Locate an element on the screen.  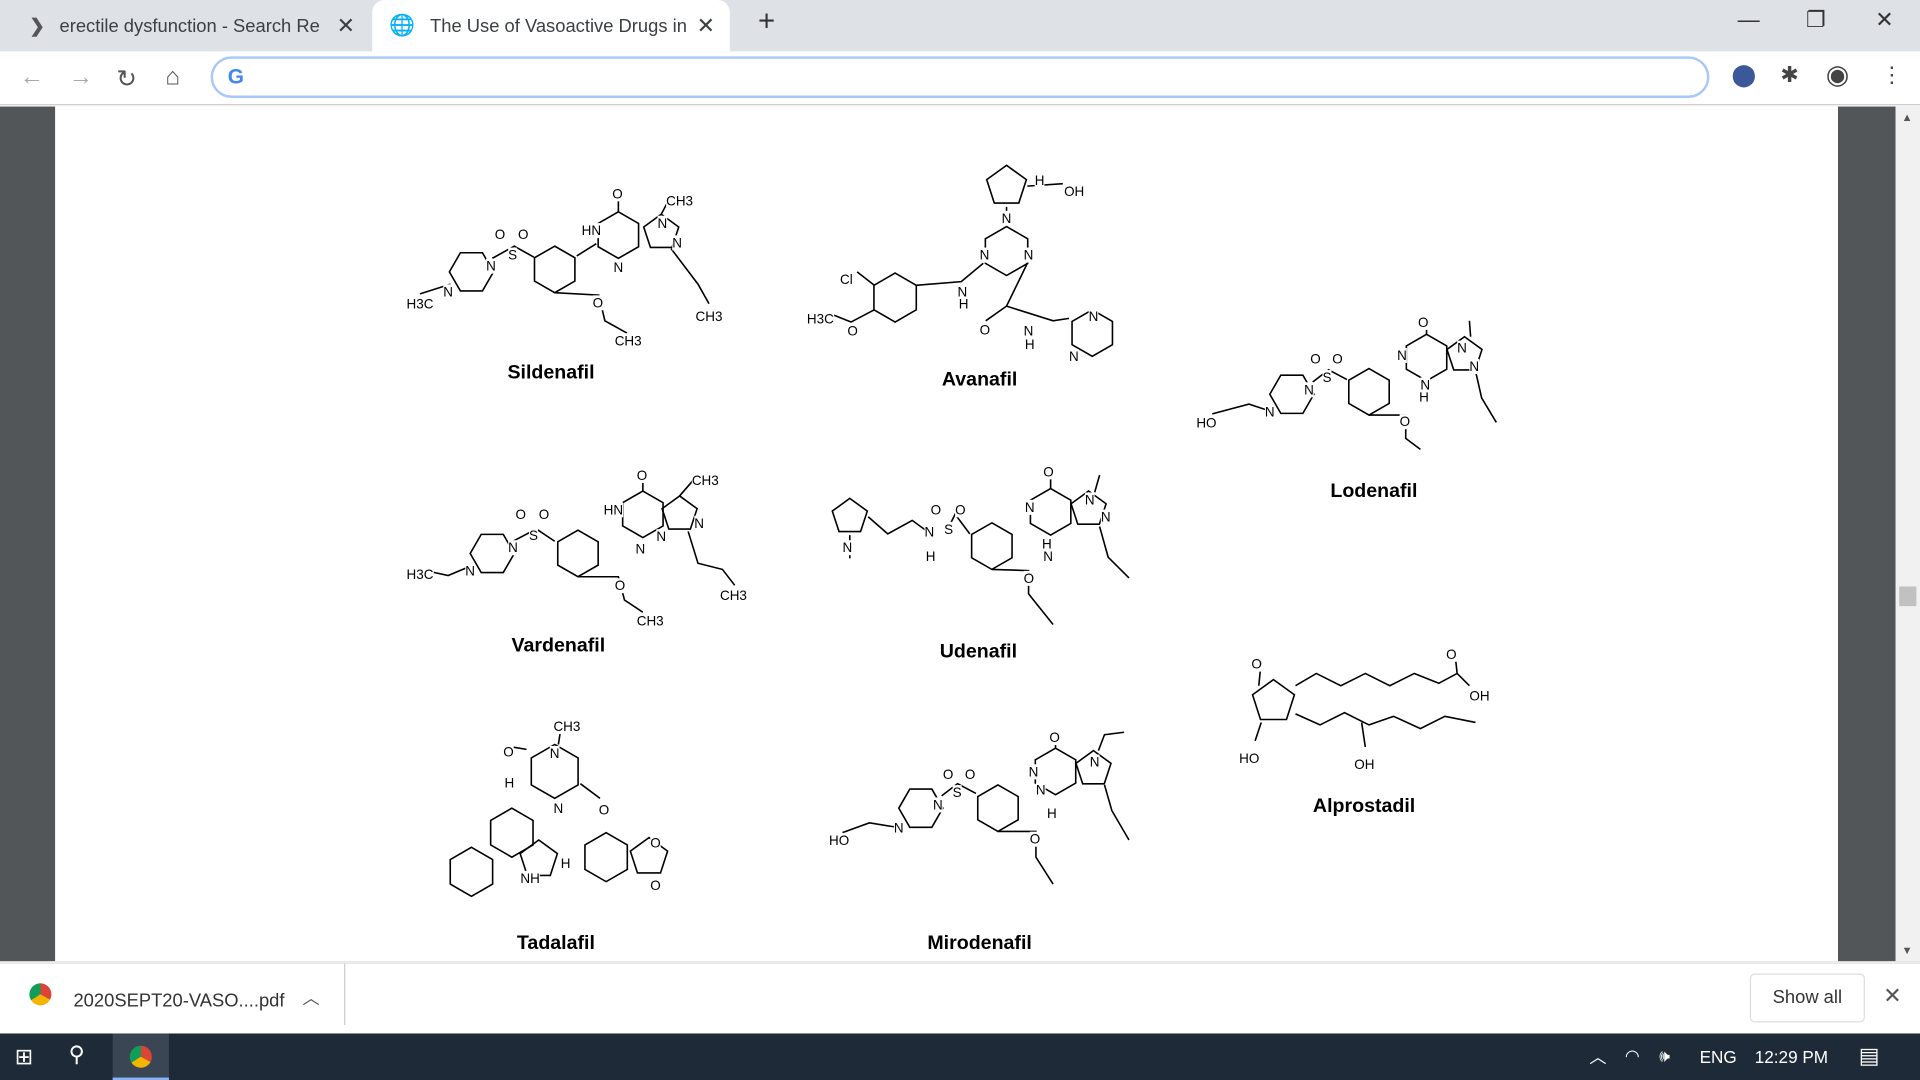
close-window-button: ✕ is located at coordinates (1884, 20).